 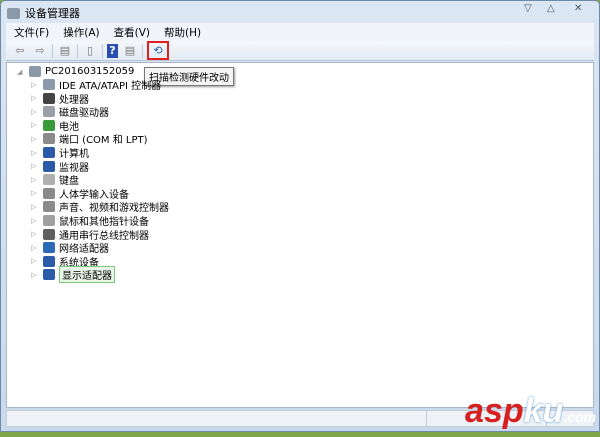 I want to click on watermark-logo: aspku.com, so click(x=530, y=411).